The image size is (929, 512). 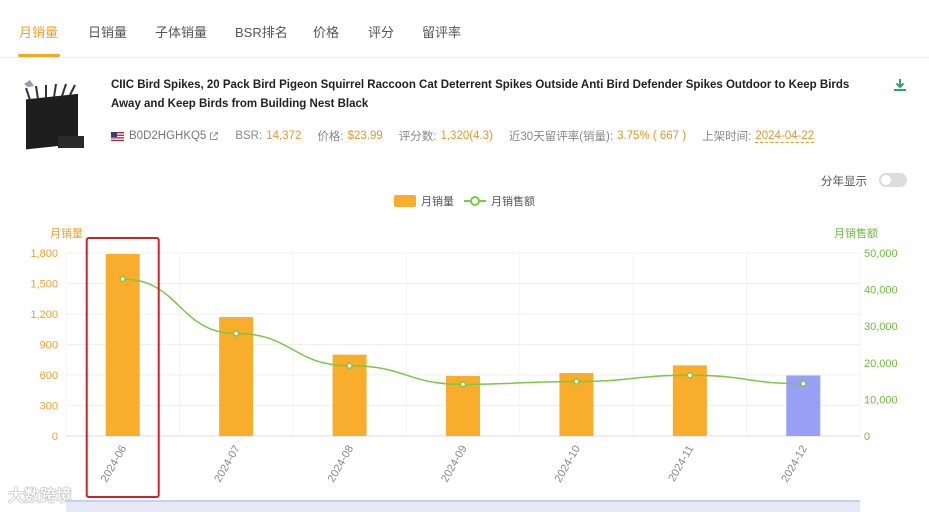 I want to click on y-tick-label-left: 600, so click(x=49, y=376).